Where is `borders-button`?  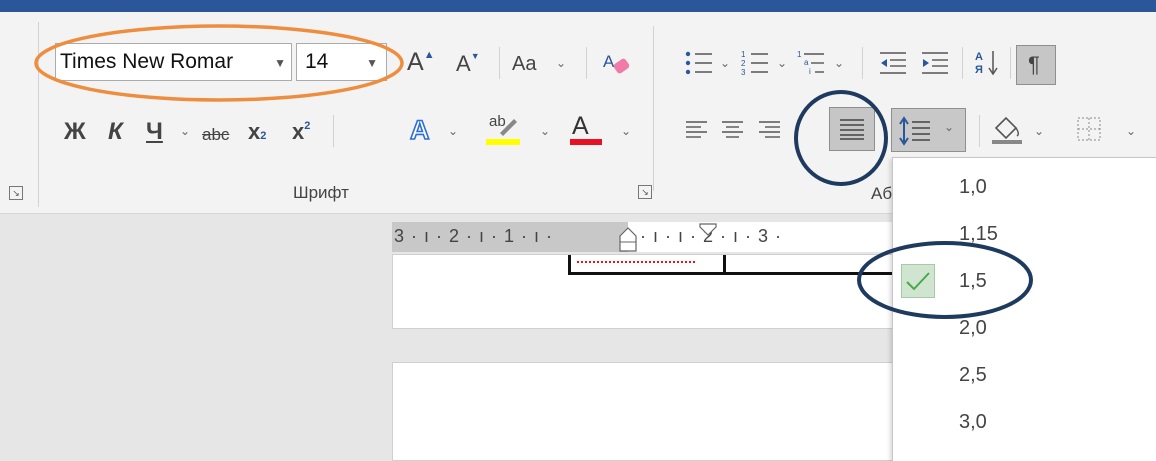 borders-button is located at coordinates (1089, 129).